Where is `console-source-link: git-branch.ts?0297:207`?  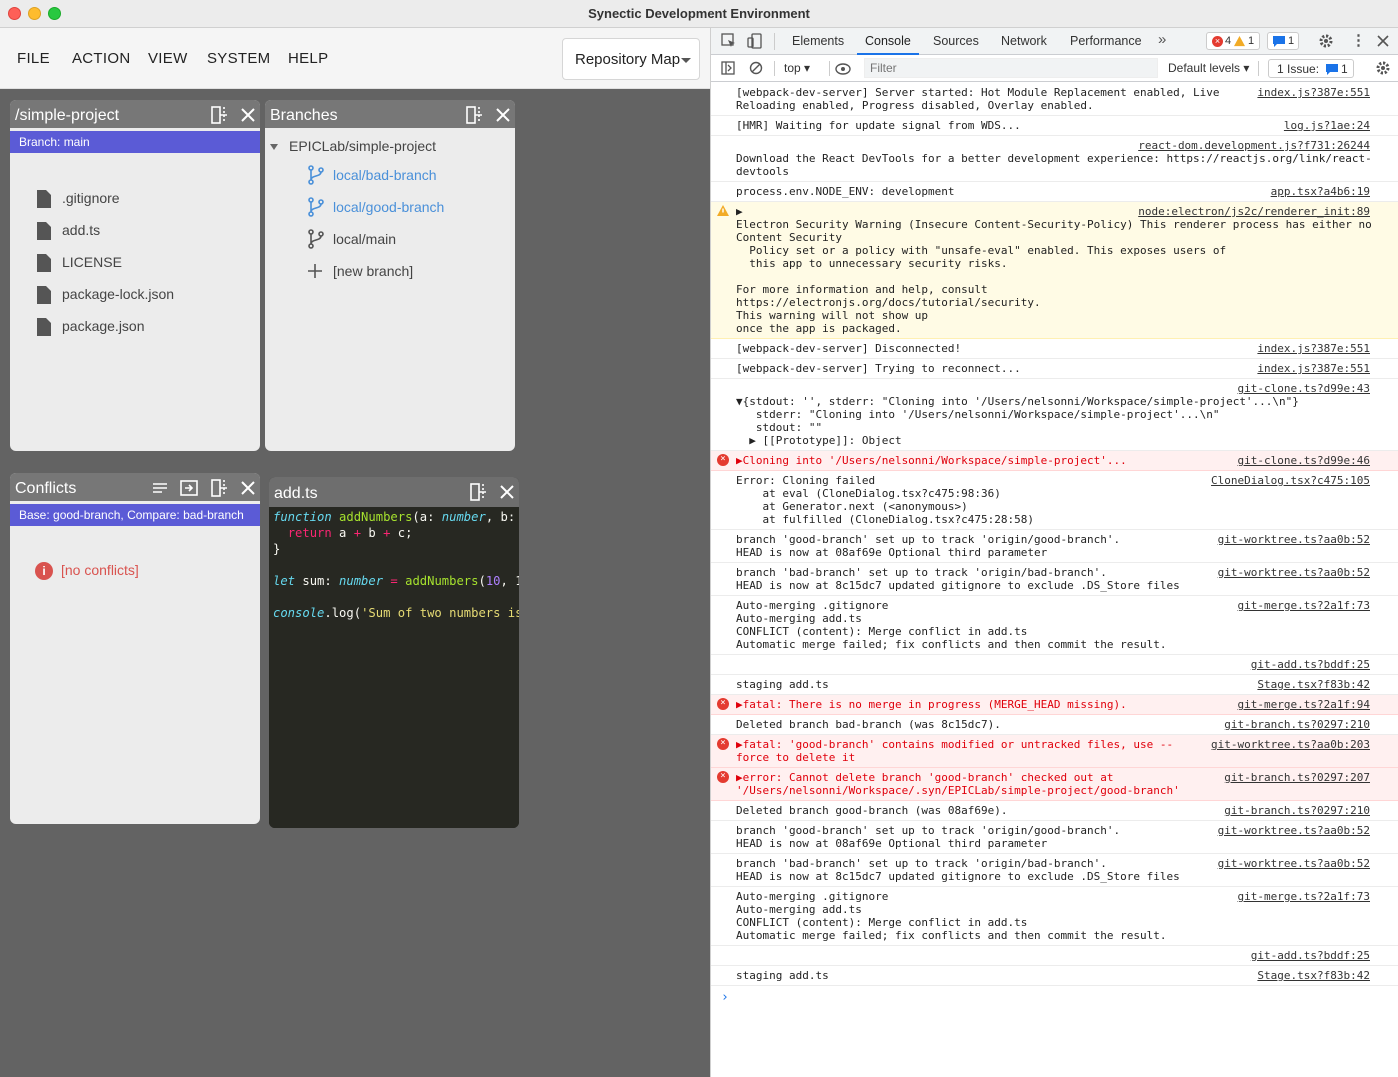
console-source-link: git-branch.ts?0297:207 is located at coordinates (1297, 777).